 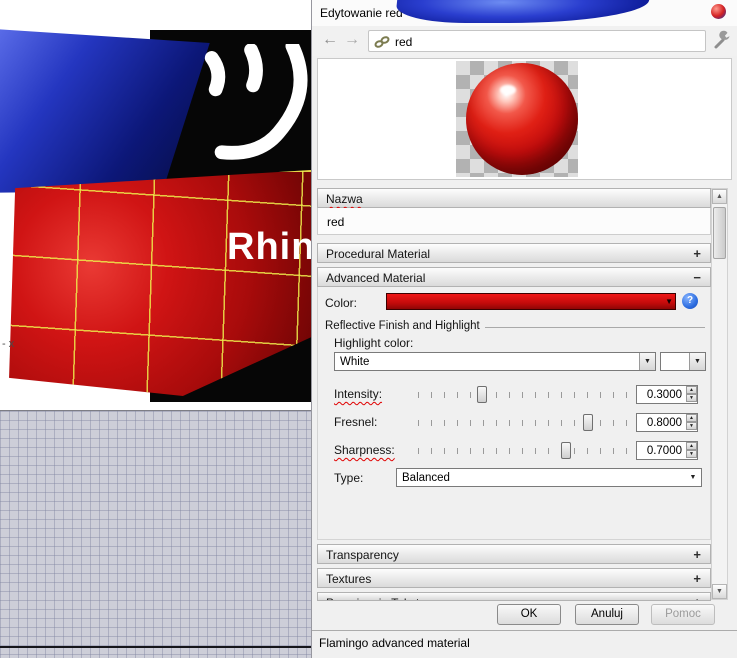 What do you see at coordinates (344, 199) in the screenshot?
I see `section-name-label: Nazwa` at bounding box center [344, 199].